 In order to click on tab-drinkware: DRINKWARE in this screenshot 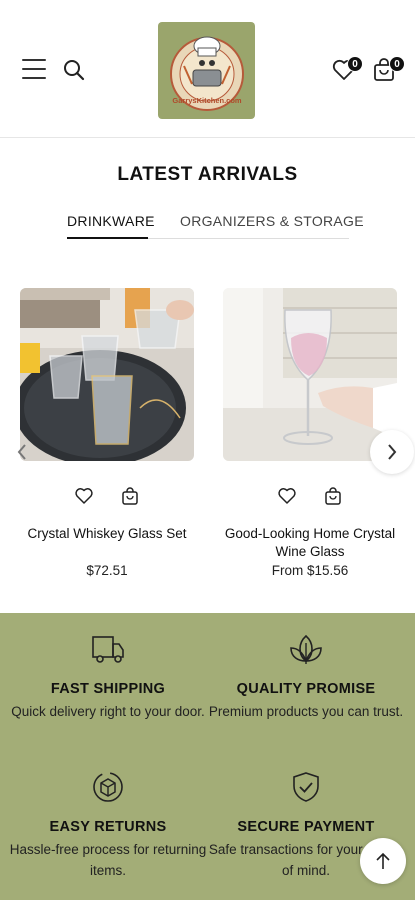, I will do `click(111, 225)`.